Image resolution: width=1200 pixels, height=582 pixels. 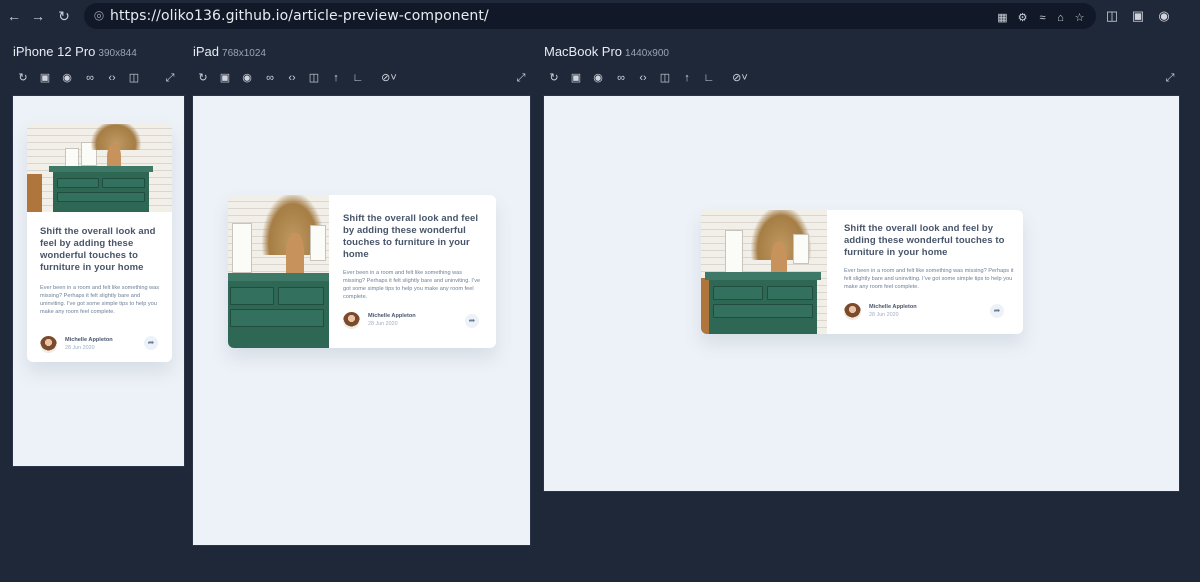 What do you see at coordinates (54, 51) in the screenshot?
I see `device-name: iPhone 12 Pro` at bounding box center [54, 51].